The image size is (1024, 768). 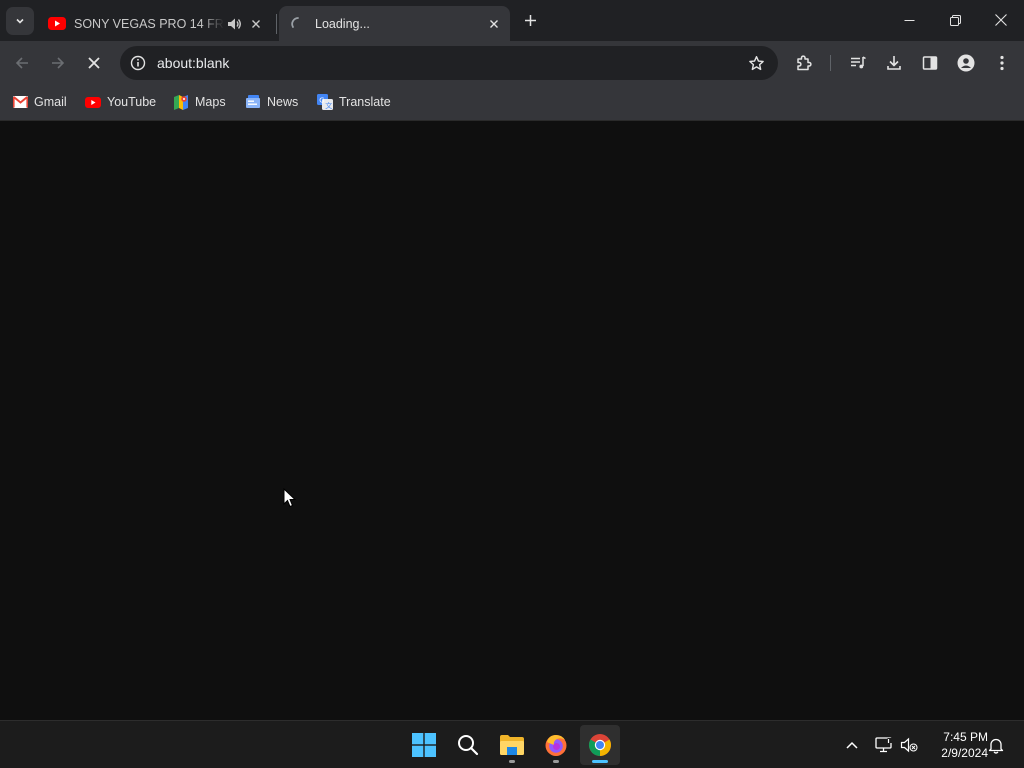 I want to click on minimize-button, so click(x=909, y=20).